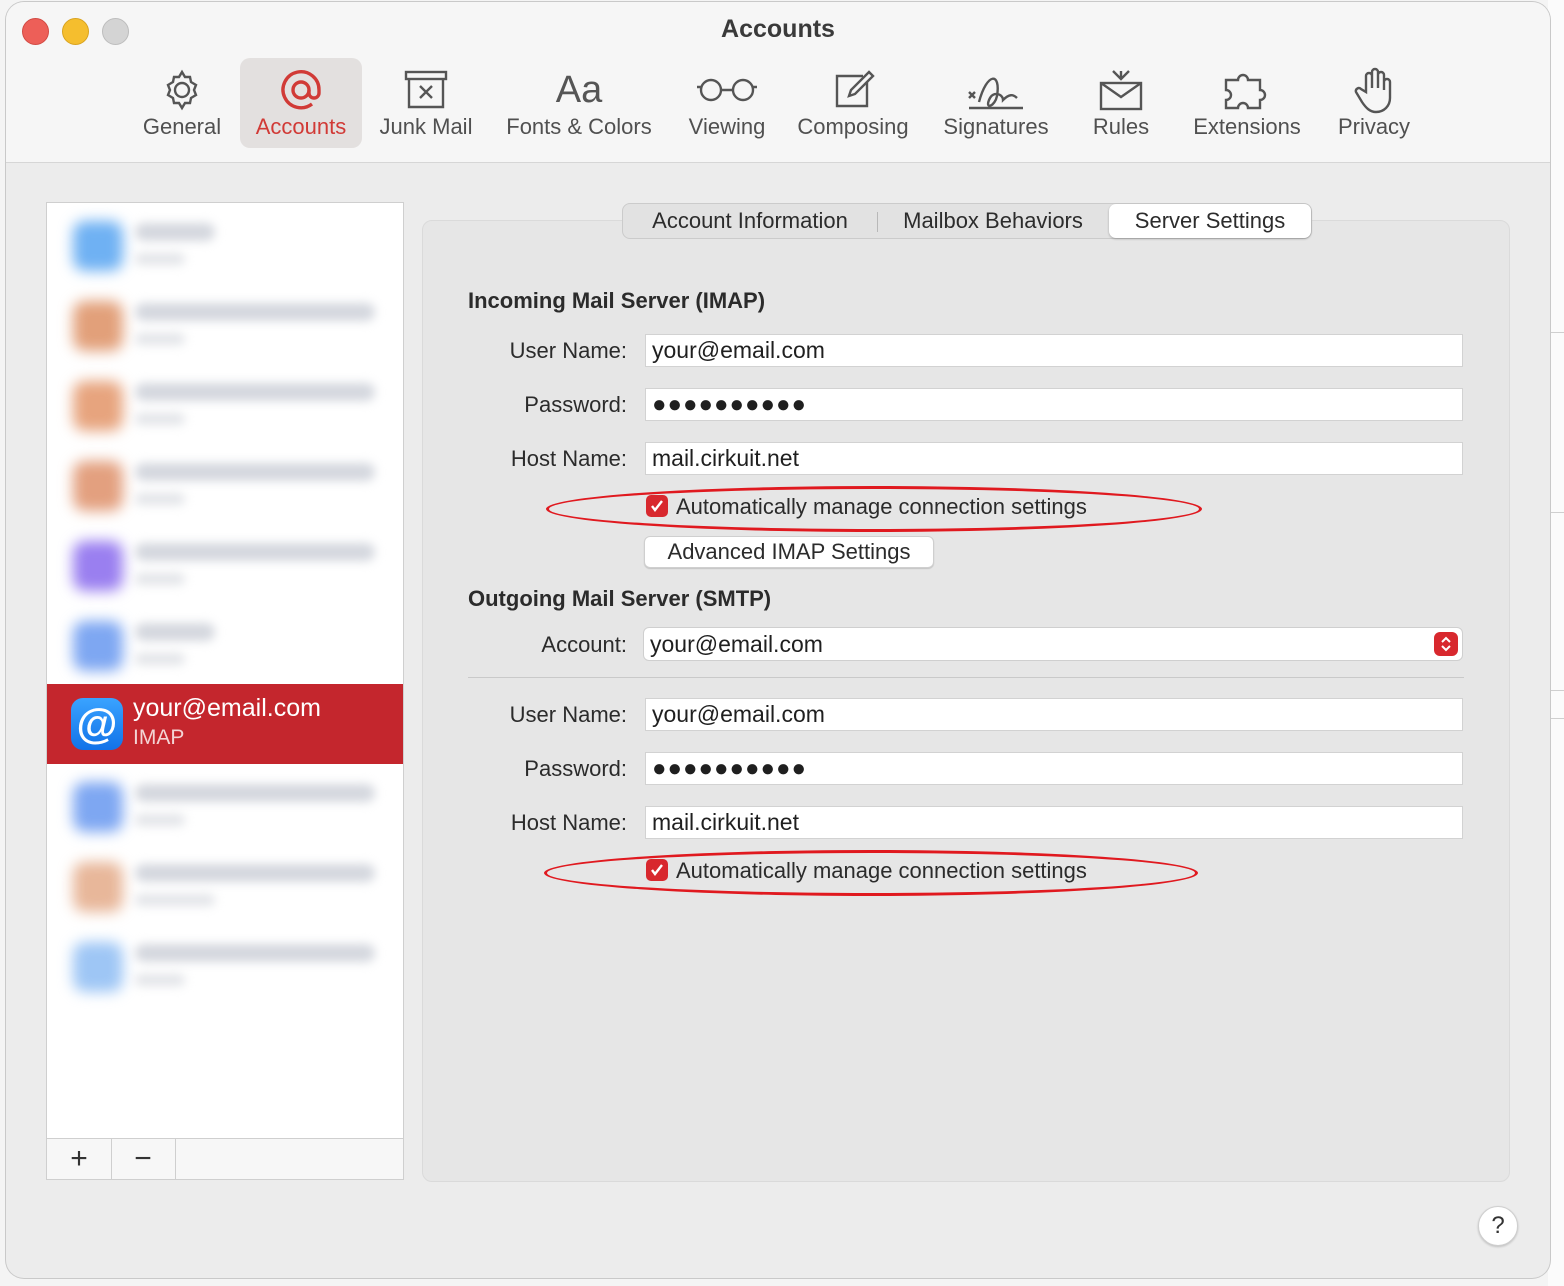  What do you see at coordinates (301, 90) in the screenshot?
I see `at-sign-icon` at bounding box center [301, 90].